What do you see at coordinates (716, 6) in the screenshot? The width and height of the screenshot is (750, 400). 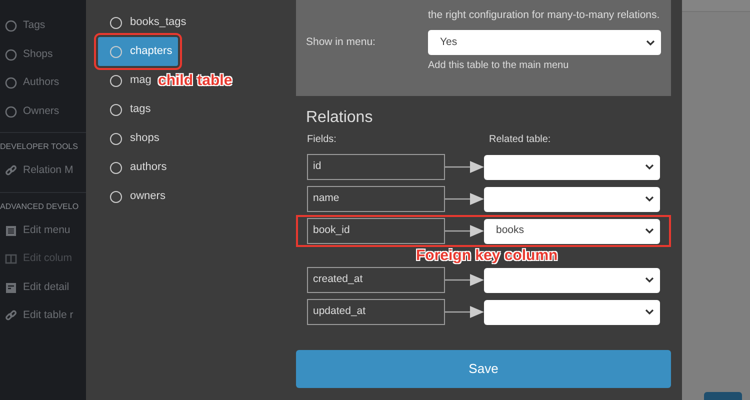 I see `page-header-strip` at bounding box center [716, 6].